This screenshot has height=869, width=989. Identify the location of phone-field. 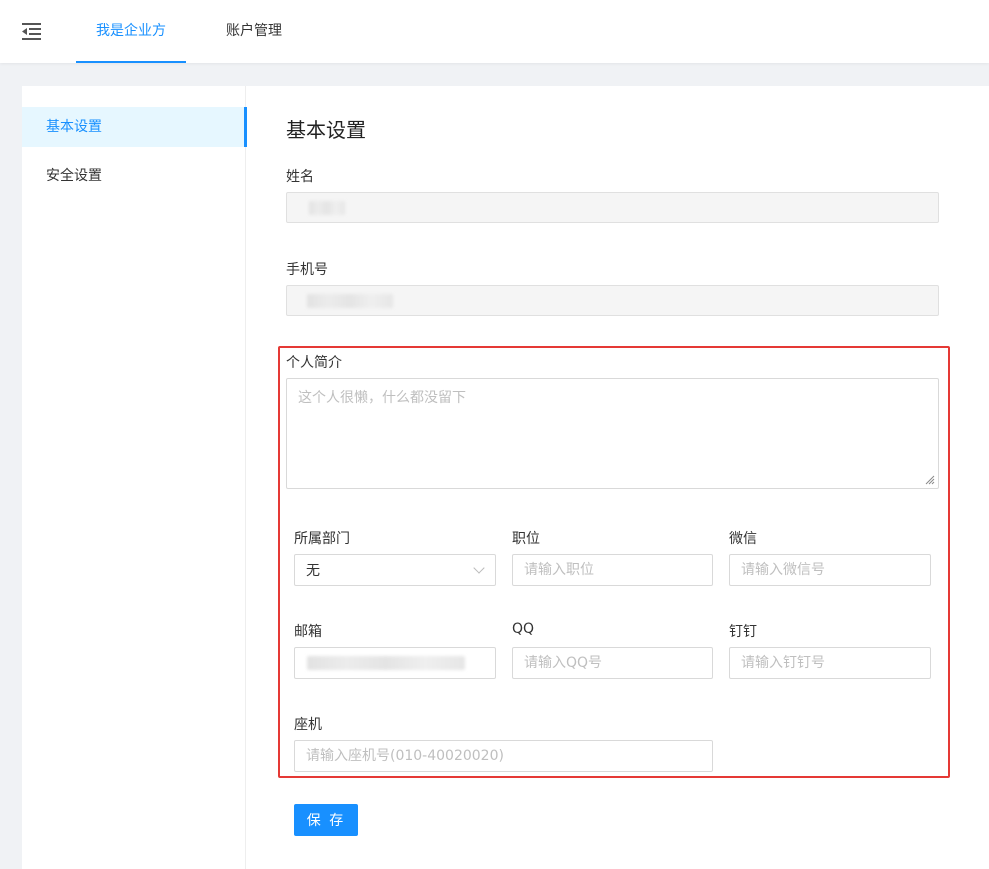
(612, 300).